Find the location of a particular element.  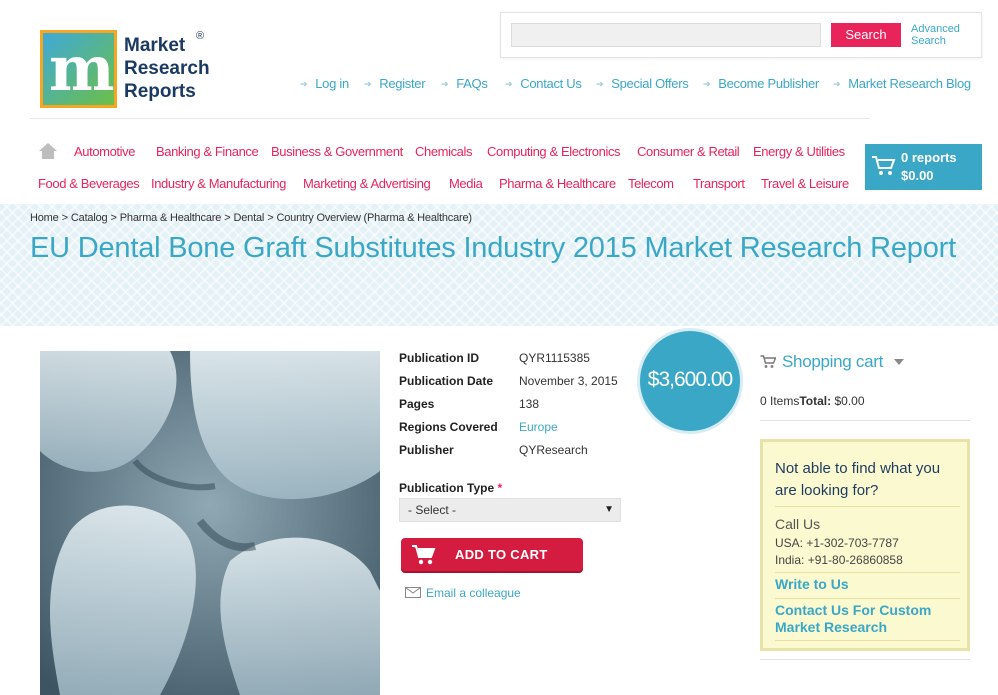

logo-text: Market Research Reports is located at coordinates (167, 68).